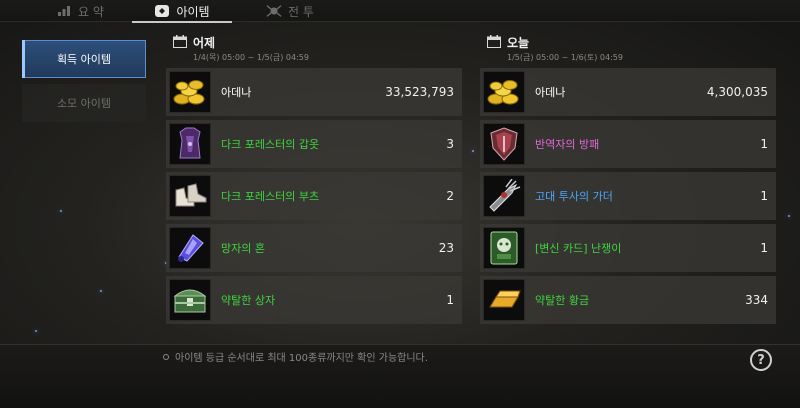 The image size is (800, 408). What do you see at coordinates (565, 57) in the screenshot?
I see `today-range: 1/5(금) 05:00 ~ 1/6(토) 04:59` at bounding box center [565, 57].